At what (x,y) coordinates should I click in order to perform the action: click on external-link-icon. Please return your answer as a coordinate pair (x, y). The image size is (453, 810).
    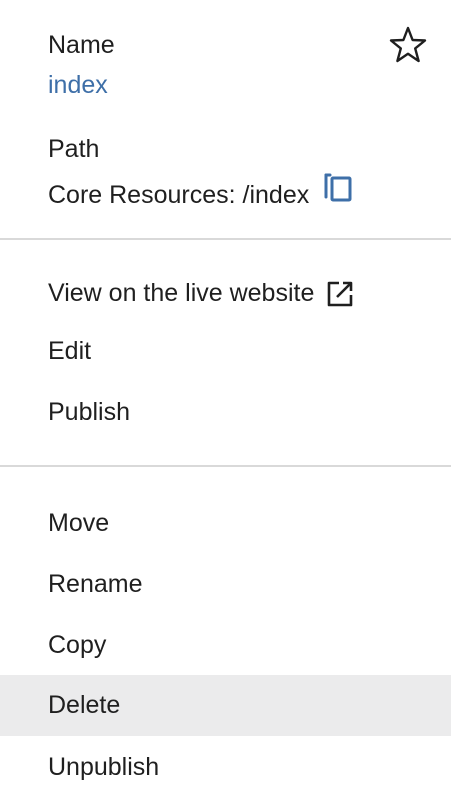
    Looking at the image, I should click on (340, 293).